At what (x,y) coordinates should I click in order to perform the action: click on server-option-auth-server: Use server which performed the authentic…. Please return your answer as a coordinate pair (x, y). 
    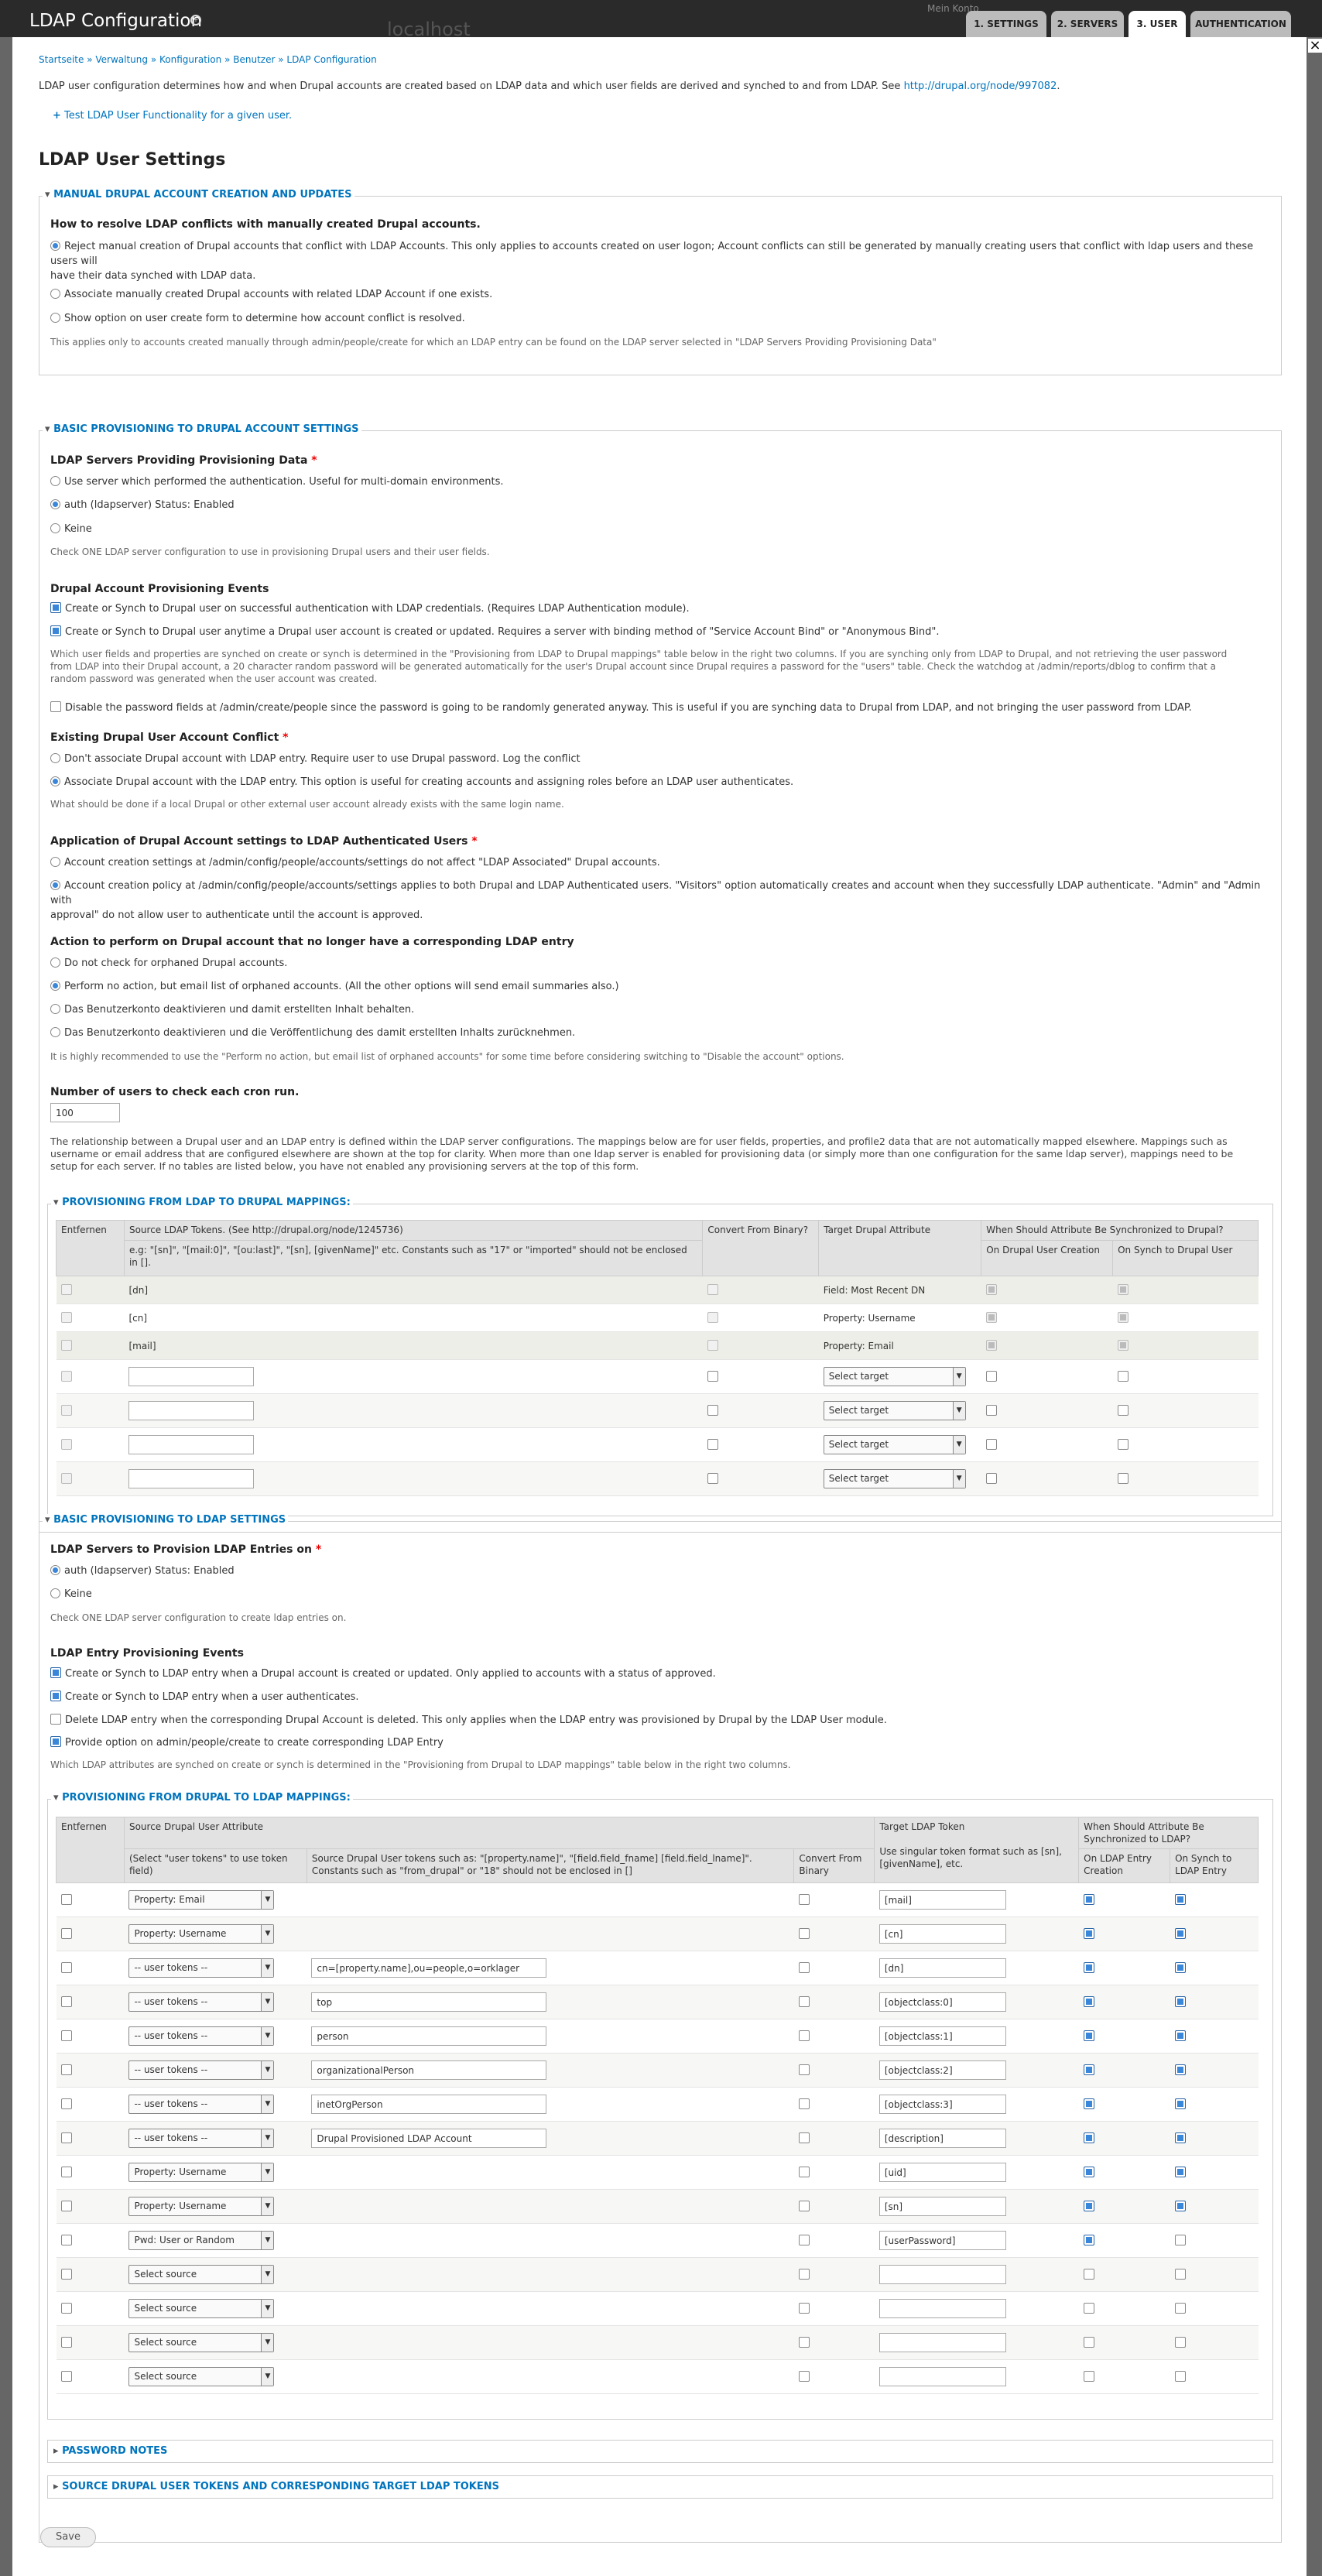
    Looking at the image, I should click on (277, 482).